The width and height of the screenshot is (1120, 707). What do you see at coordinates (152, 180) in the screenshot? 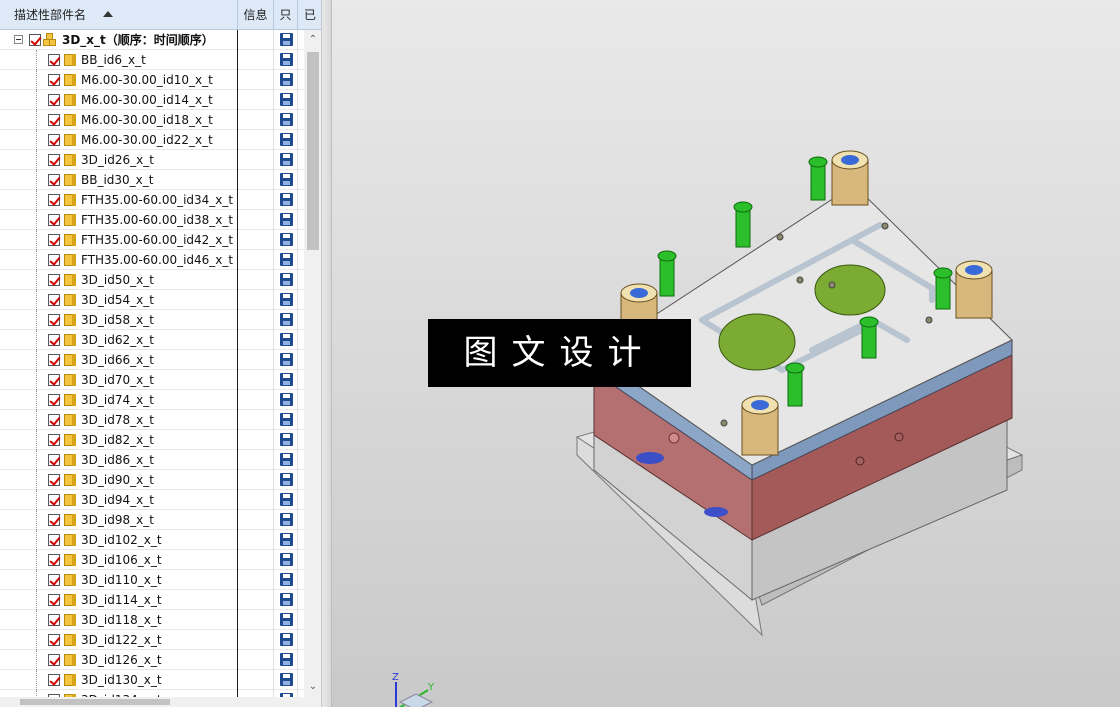
I see `tree-row: BB_id30_x_t` at bounding box center [152, 180].